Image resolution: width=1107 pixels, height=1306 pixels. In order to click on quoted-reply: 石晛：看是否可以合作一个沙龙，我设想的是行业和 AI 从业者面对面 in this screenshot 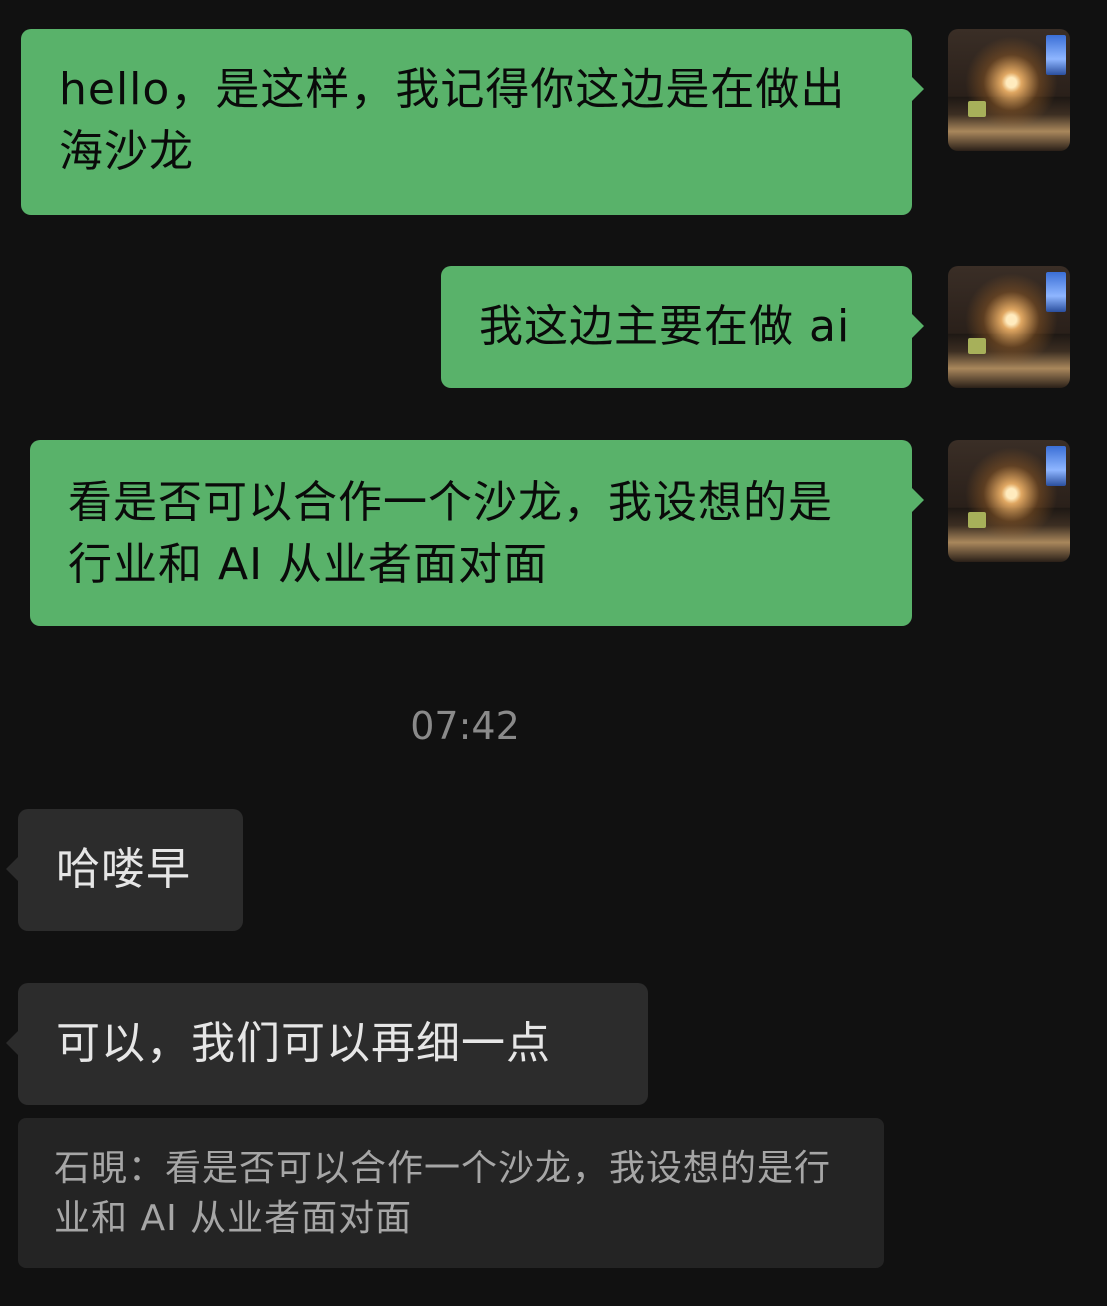, I will do `click(451, 1193)`.